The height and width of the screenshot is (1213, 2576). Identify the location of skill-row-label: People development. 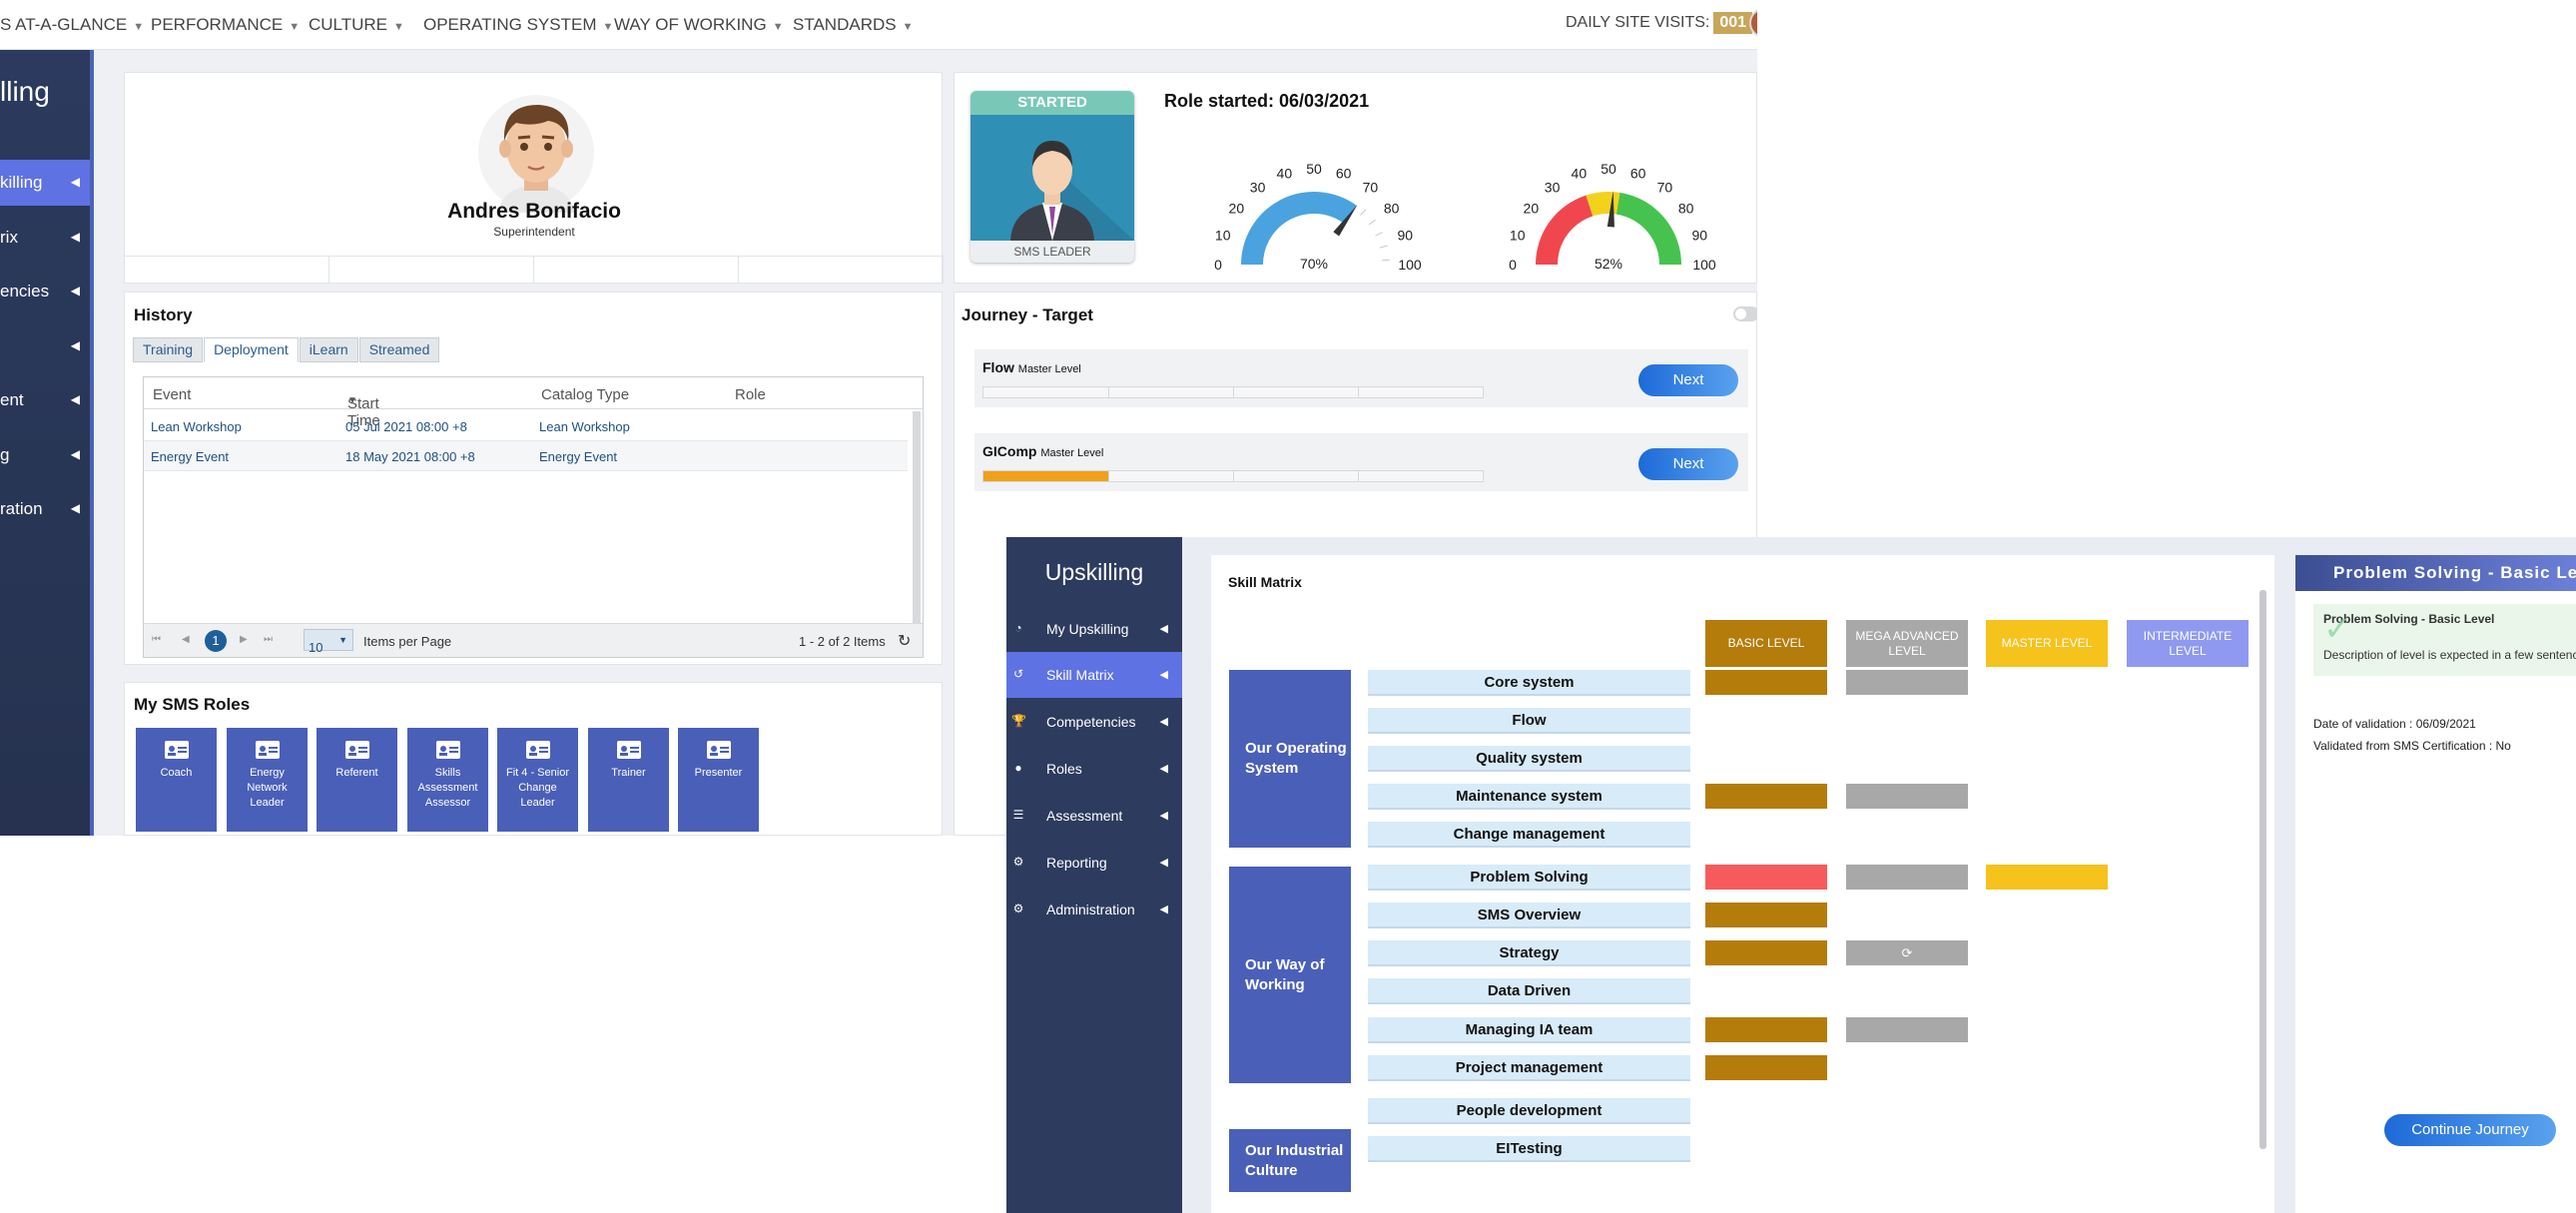
(1529, 1111).